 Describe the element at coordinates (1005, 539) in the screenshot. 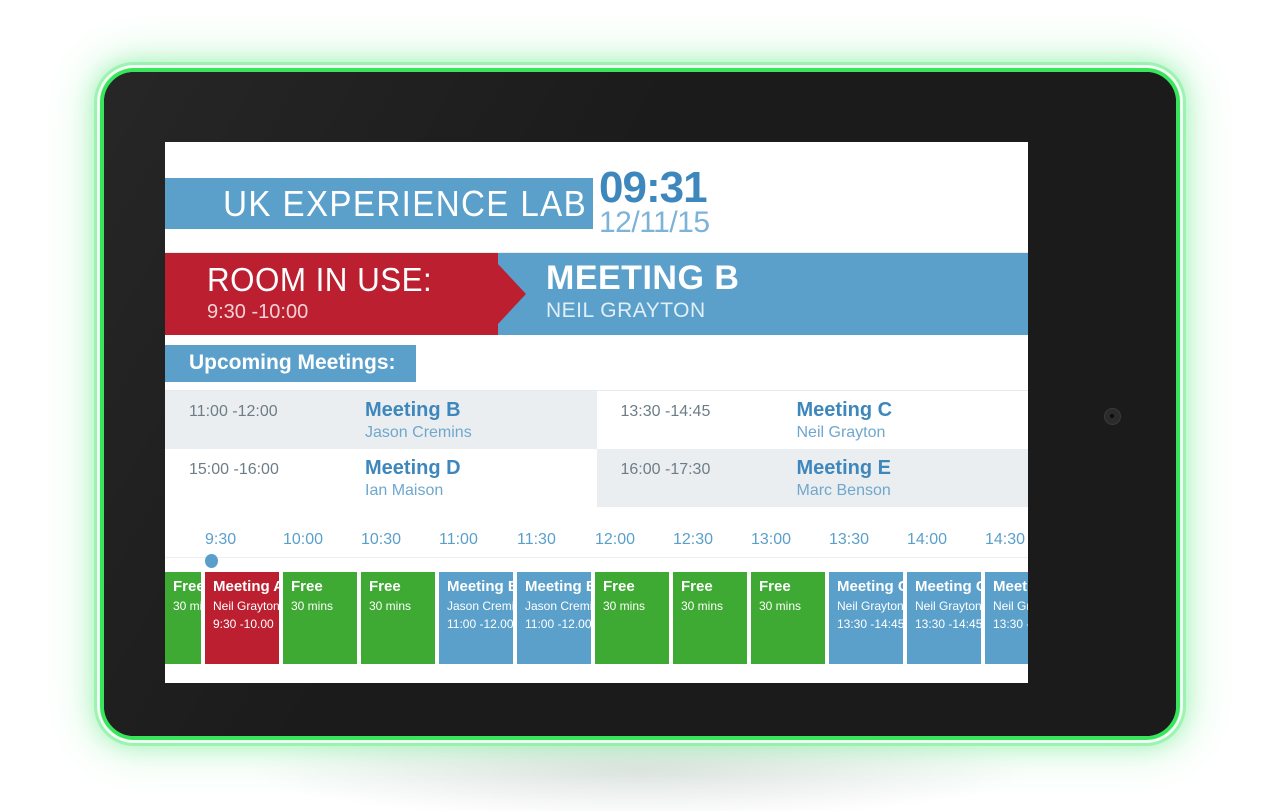

I see `timeline-tick-label: 14:30` at that location.